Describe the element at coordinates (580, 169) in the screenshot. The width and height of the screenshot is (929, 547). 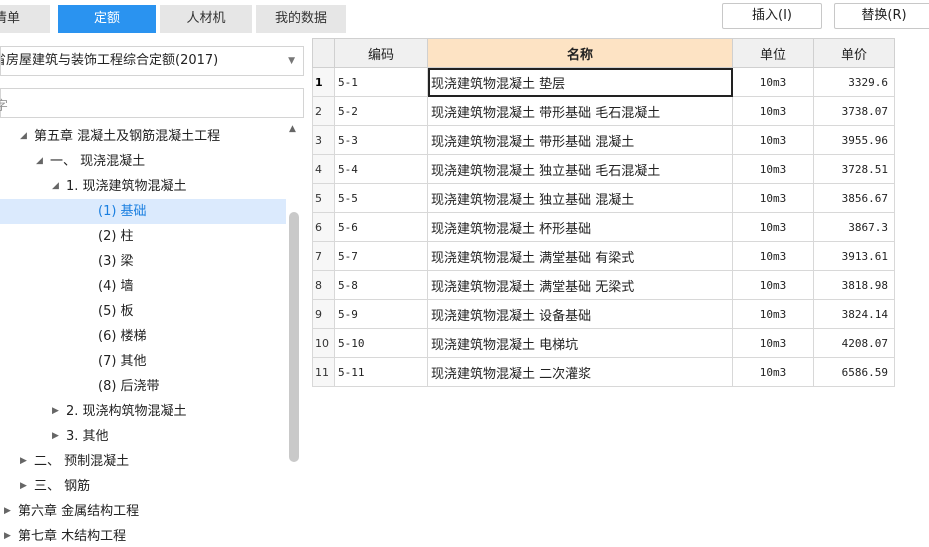
I see `name-cell: 现浇建筑物混凝土 独立基础 毛石混凝土` at that location.